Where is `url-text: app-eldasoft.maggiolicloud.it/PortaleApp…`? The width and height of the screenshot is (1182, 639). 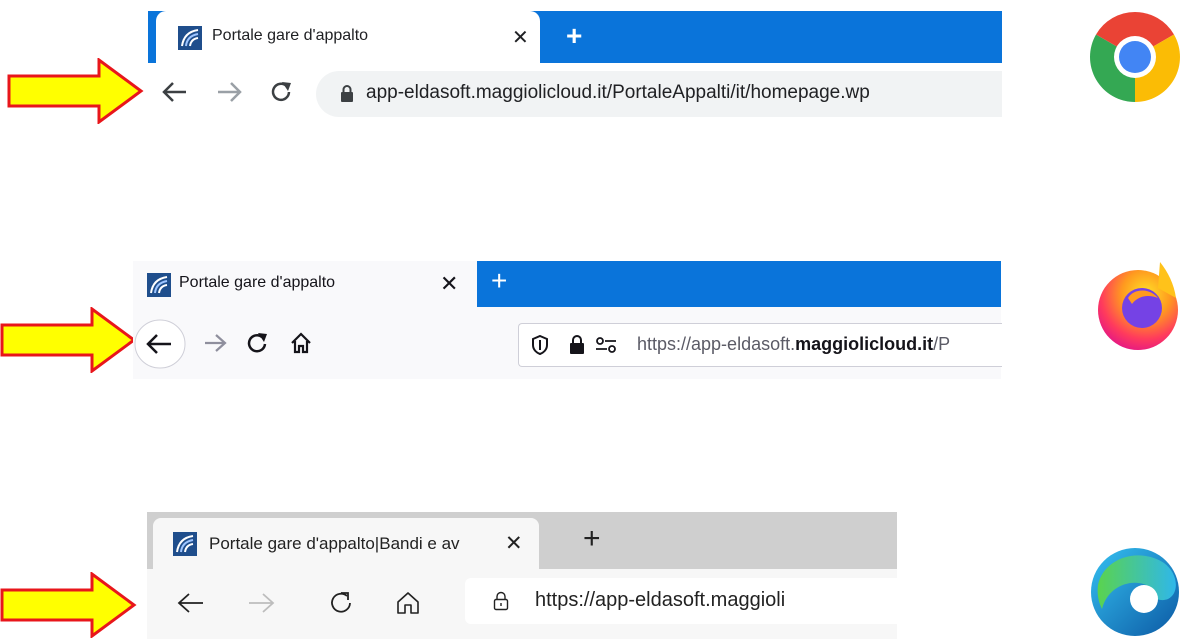
url-text: app-eldasoft.maggiolicloud.it/PortaleApp… is located at coordinates (618, 92).